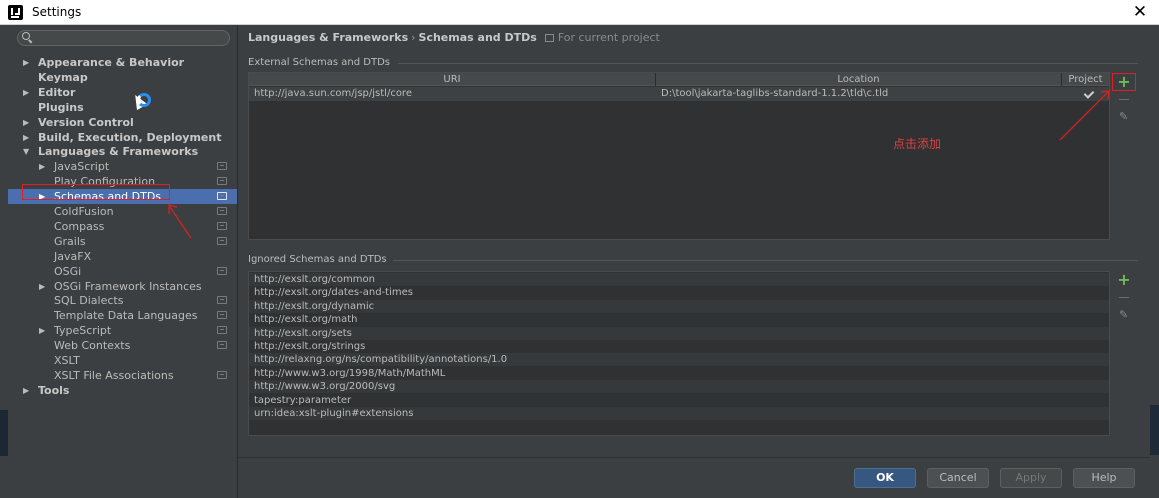  Describe the element at coordinates (917, 144) in the screenshot. I see `annotation-text: 点击添加` at that location.